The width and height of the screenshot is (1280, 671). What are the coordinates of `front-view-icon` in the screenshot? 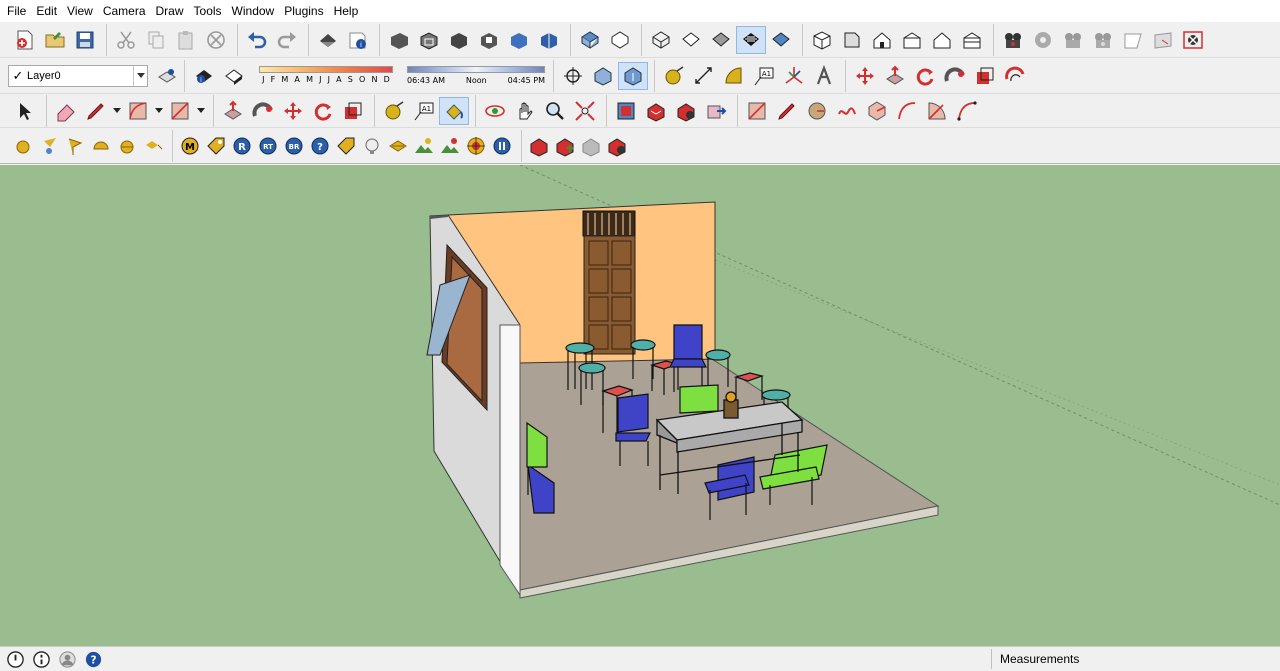 It's located at (882, 40).